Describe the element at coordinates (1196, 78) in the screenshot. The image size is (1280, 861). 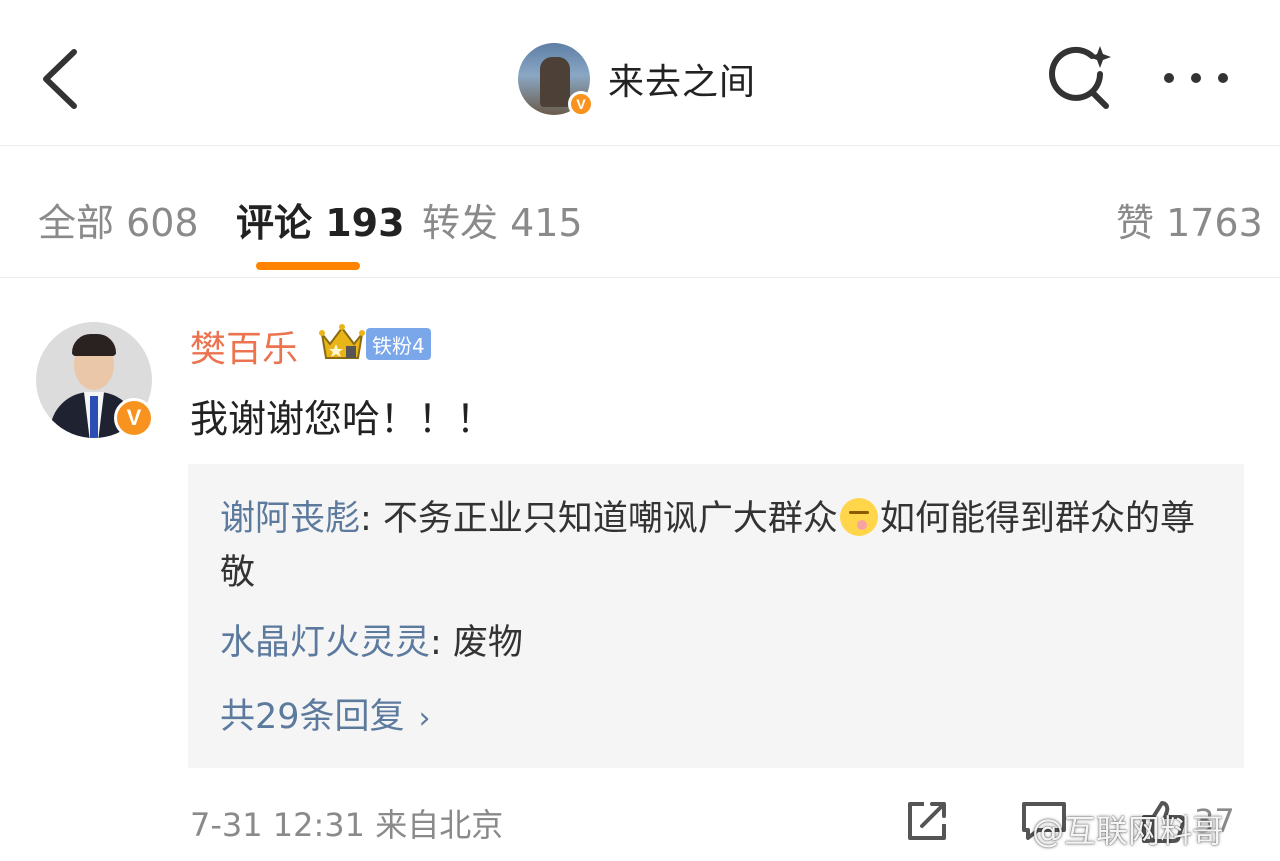
I see `more-options-button` at that location.